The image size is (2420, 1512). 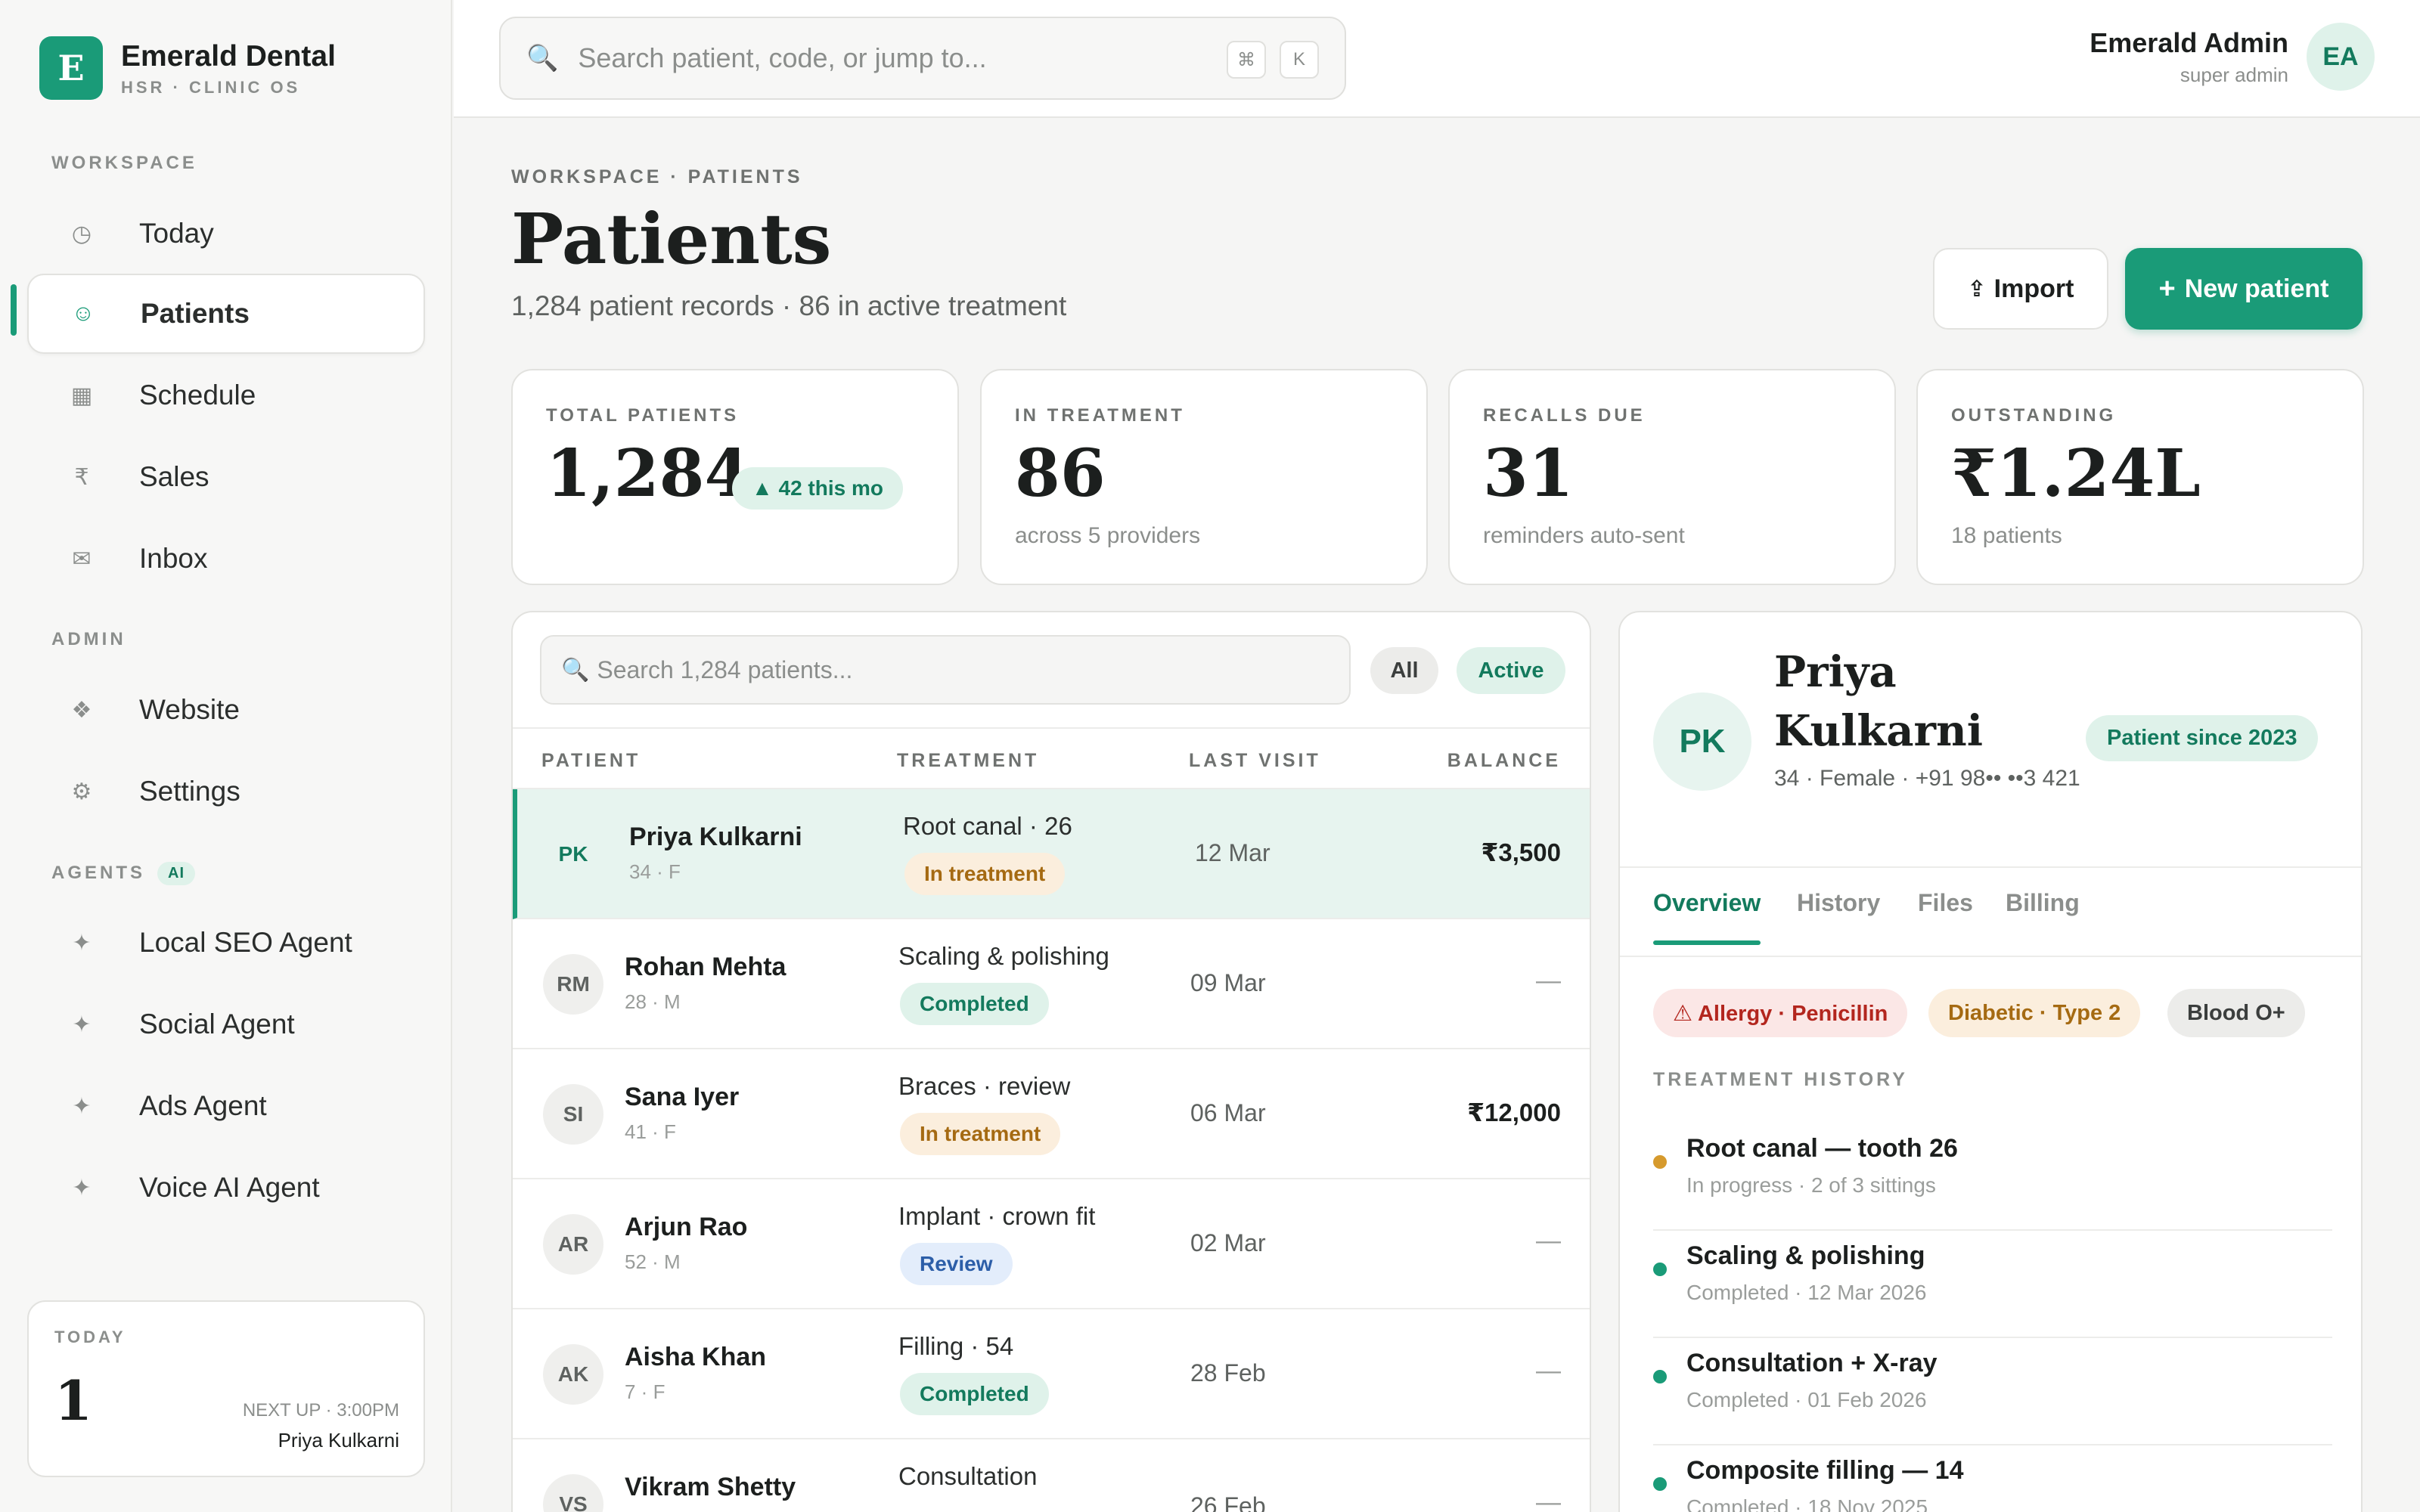 What do you see at coordinates (71, 68) in the screenshot?
I see `brand-logo: E` at bounding box center [71, 68].